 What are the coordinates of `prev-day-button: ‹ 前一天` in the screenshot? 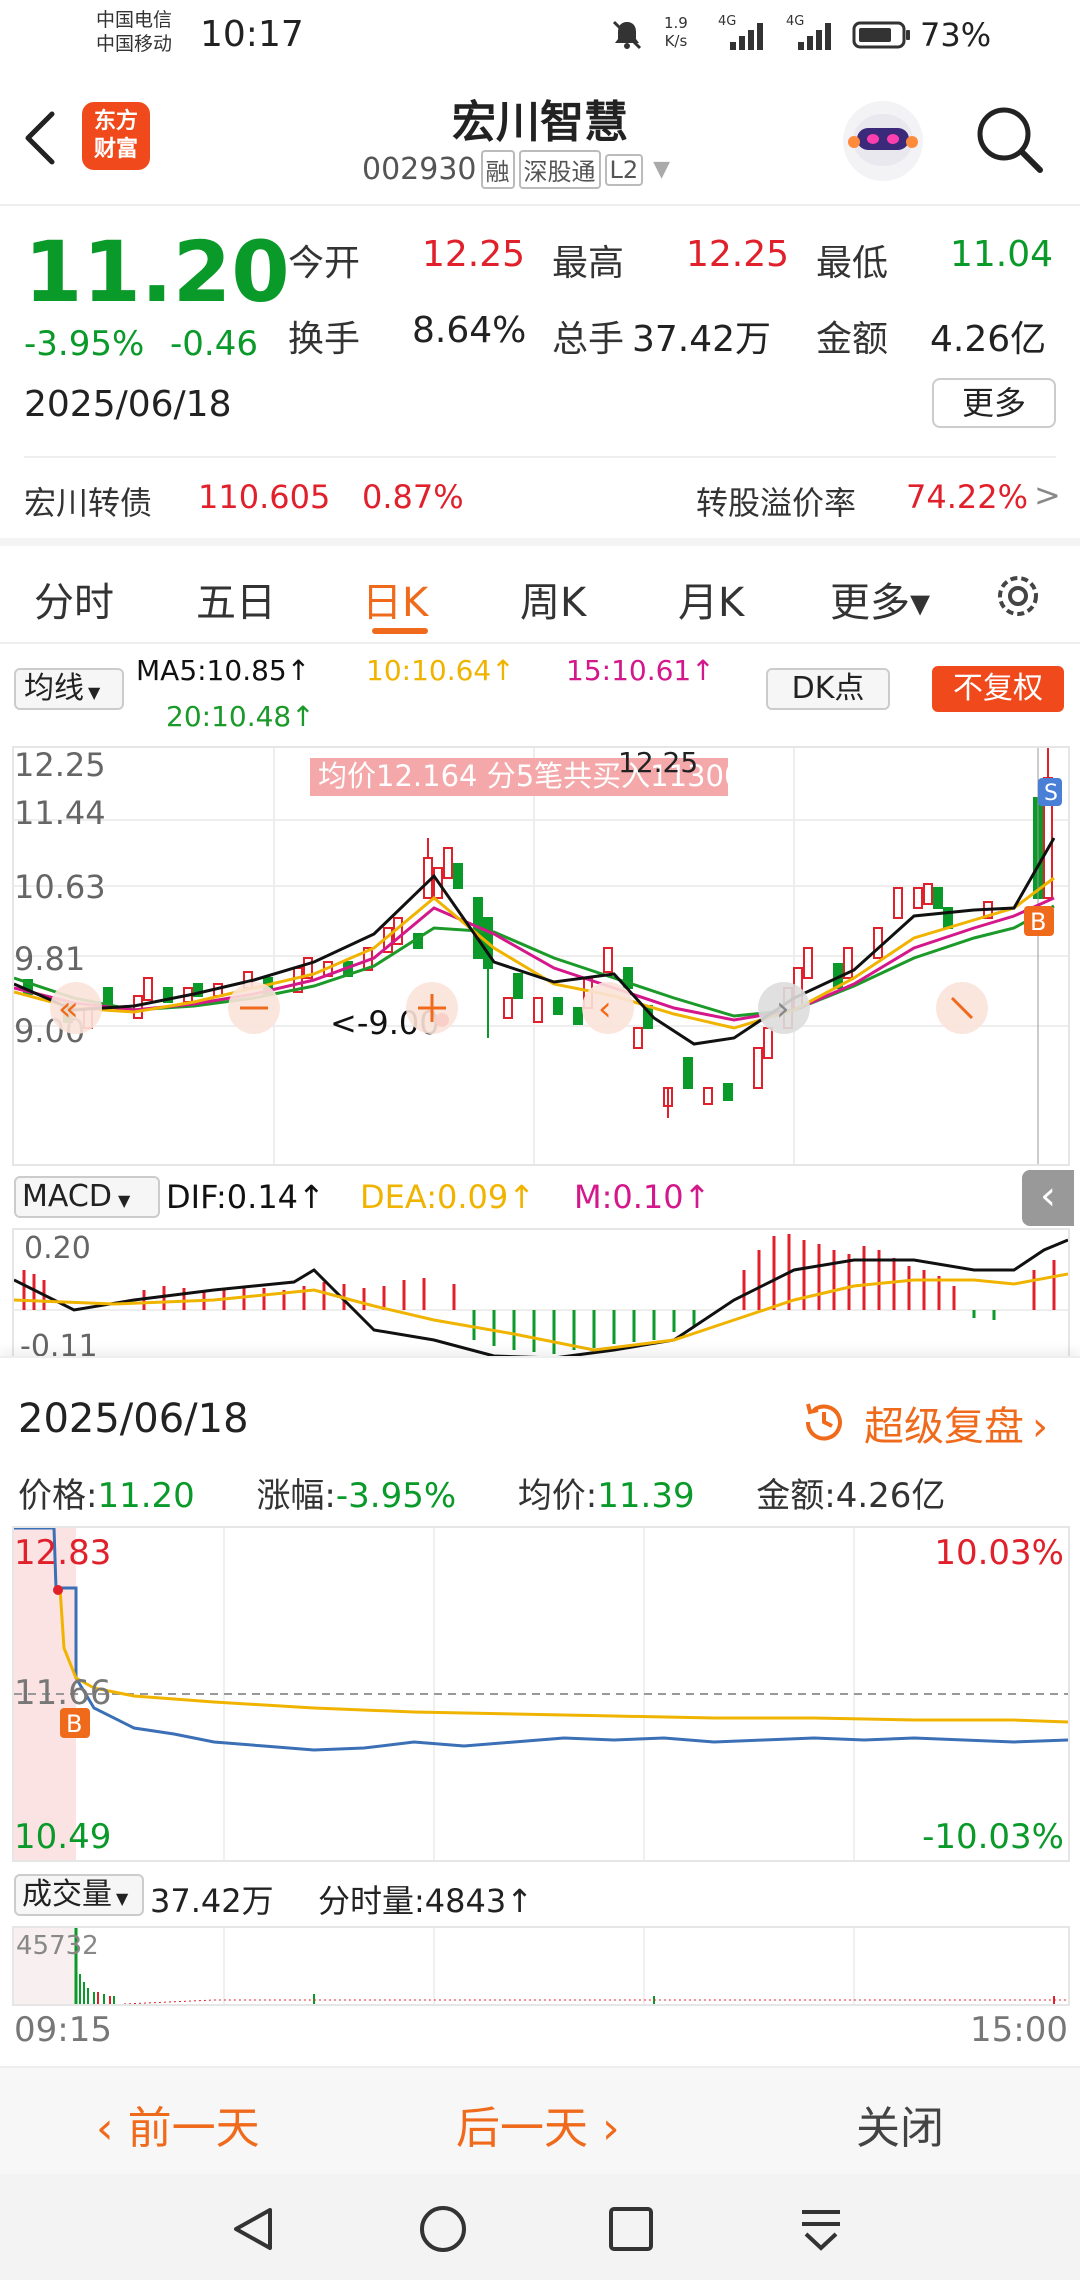 It's located at (178, 2124).